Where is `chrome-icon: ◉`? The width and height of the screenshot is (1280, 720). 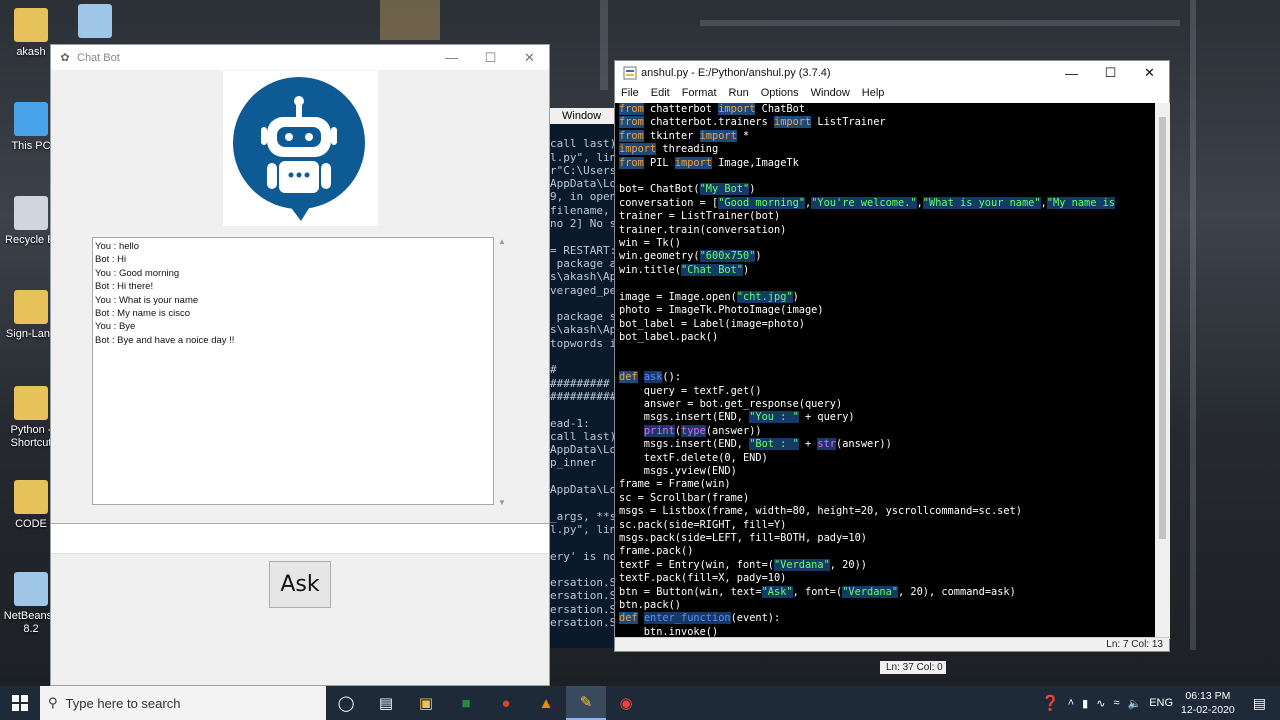 chrome-icon: ◉ is located at coordinates (626, 703).